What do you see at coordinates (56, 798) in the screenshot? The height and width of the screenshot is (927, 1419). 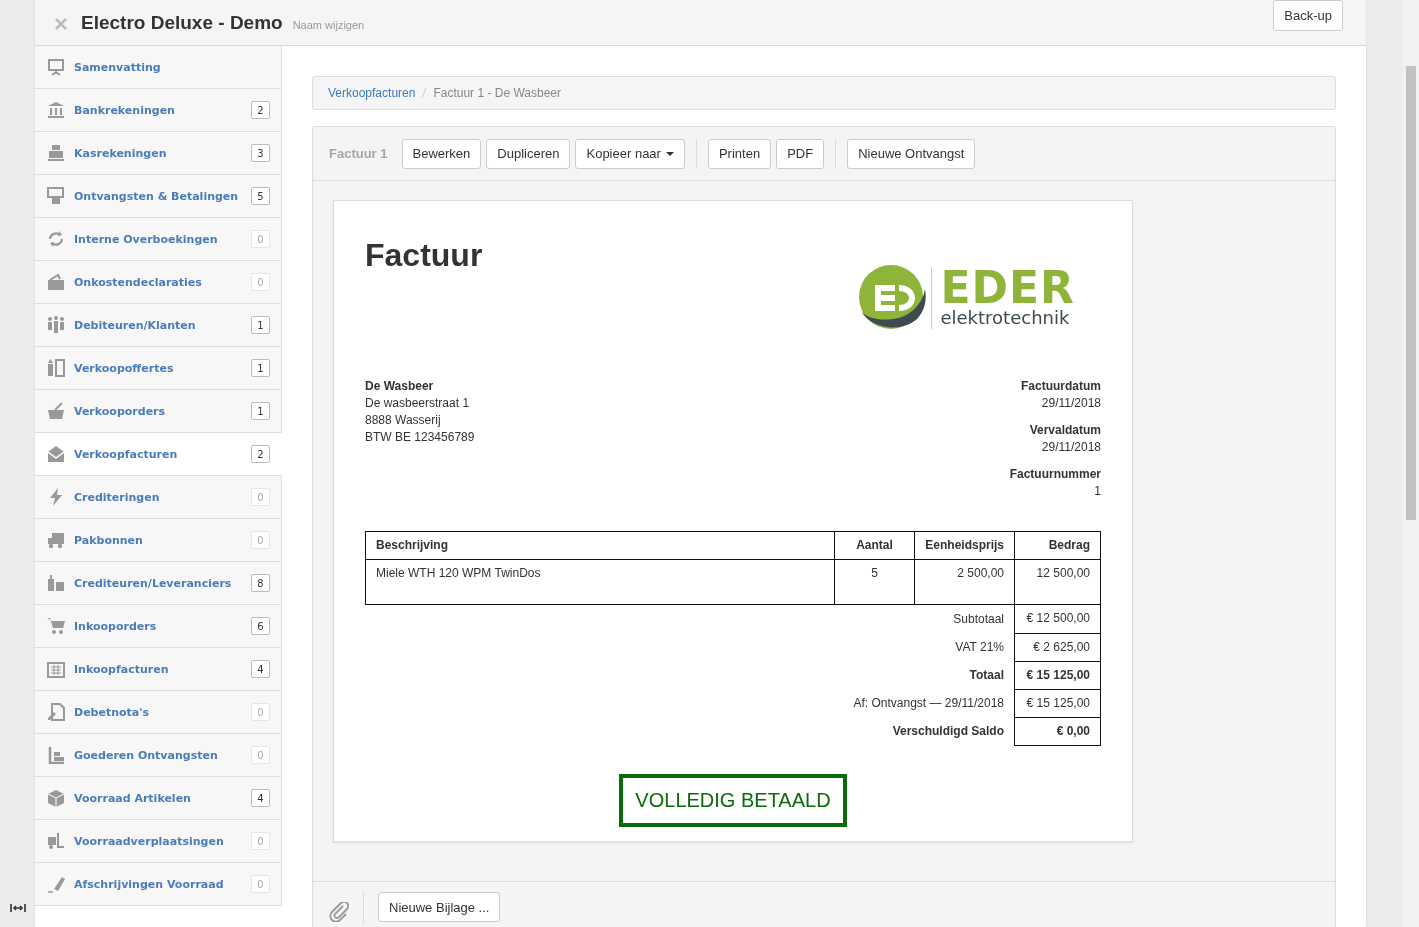 I see `box-icon` at bounding box center [56, 798].